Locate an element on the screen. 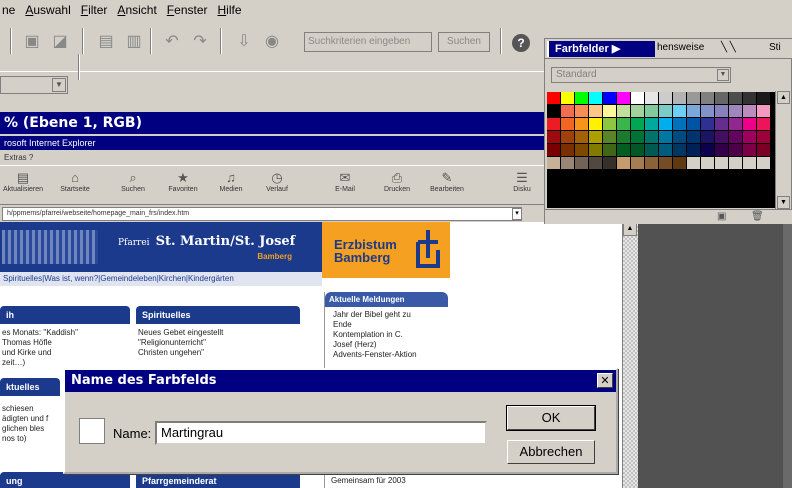 The height and width of the screenshot is (488, 792). menu-item-datei: ne is located at coordinates (8, 10).